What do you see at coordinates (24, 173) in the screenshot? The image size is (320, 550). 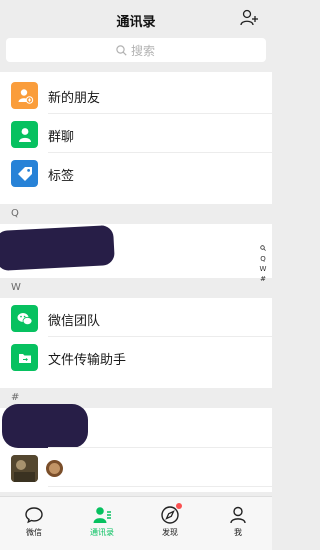 I see `tag-icon` at bounding box center [24, 173].